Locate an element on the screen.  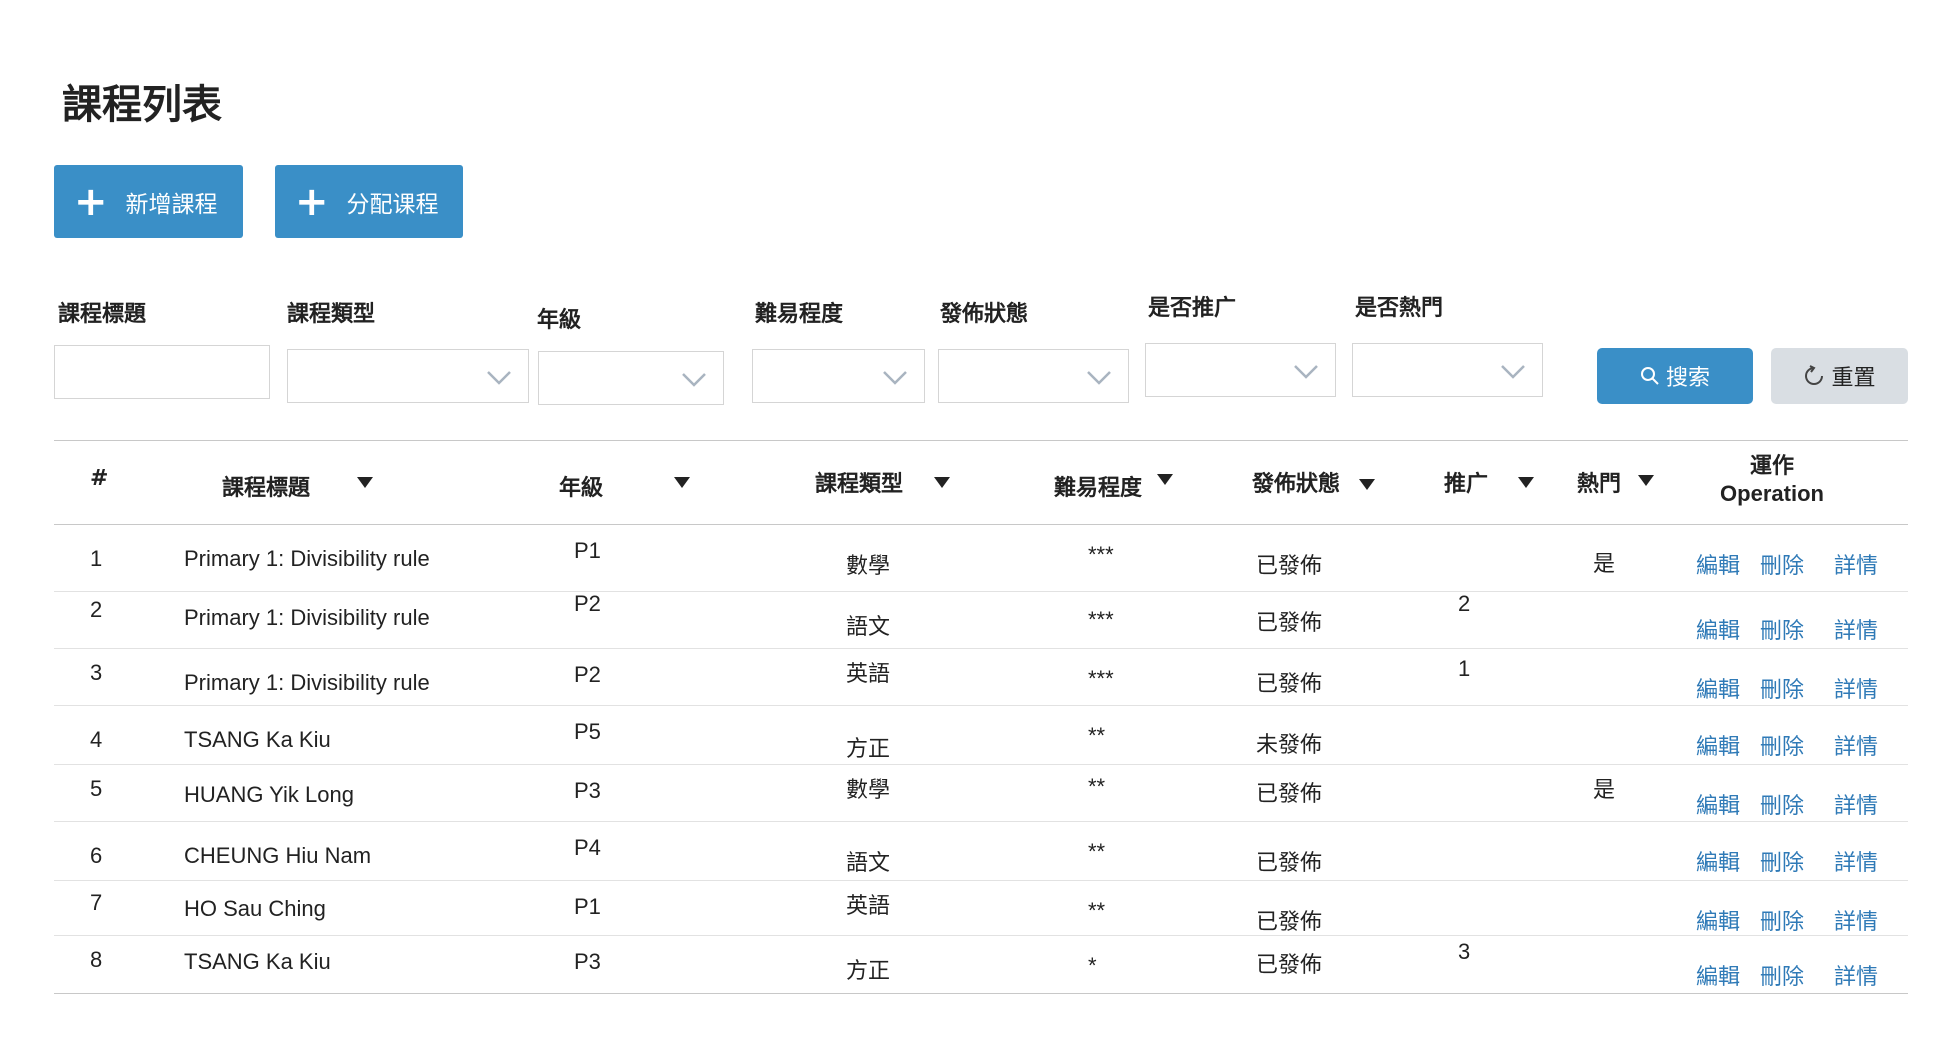
cell-type: 數學 is located at coordinates (868, 790).